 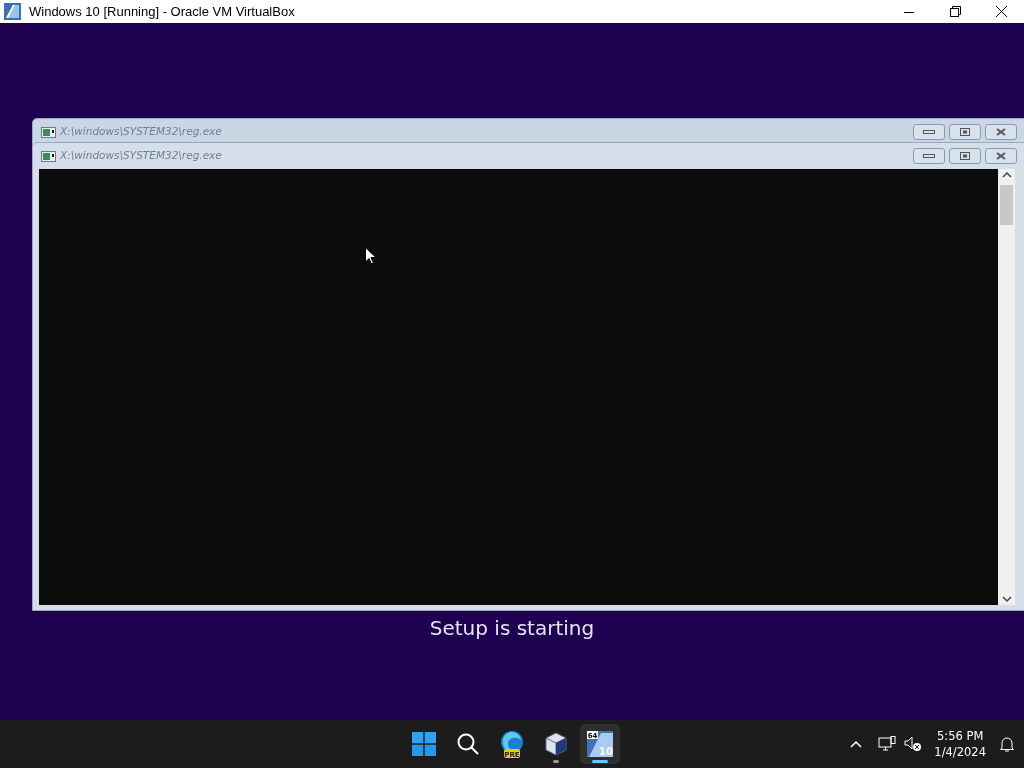 I want to click on clock-date: 1/4/2024, so click(x=960, y=752).